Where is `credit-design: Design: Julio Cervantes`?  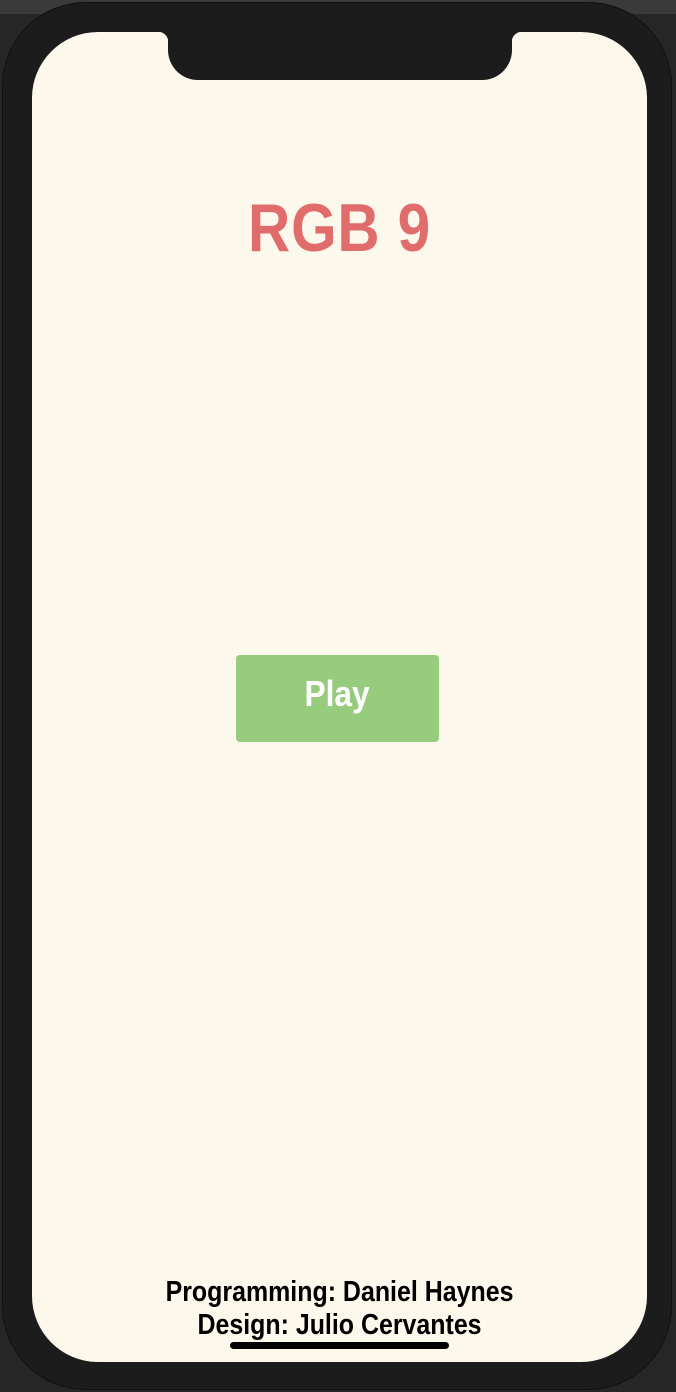
credit-design: Design: Julio Cervantes is located at coordinates (339, 1325).